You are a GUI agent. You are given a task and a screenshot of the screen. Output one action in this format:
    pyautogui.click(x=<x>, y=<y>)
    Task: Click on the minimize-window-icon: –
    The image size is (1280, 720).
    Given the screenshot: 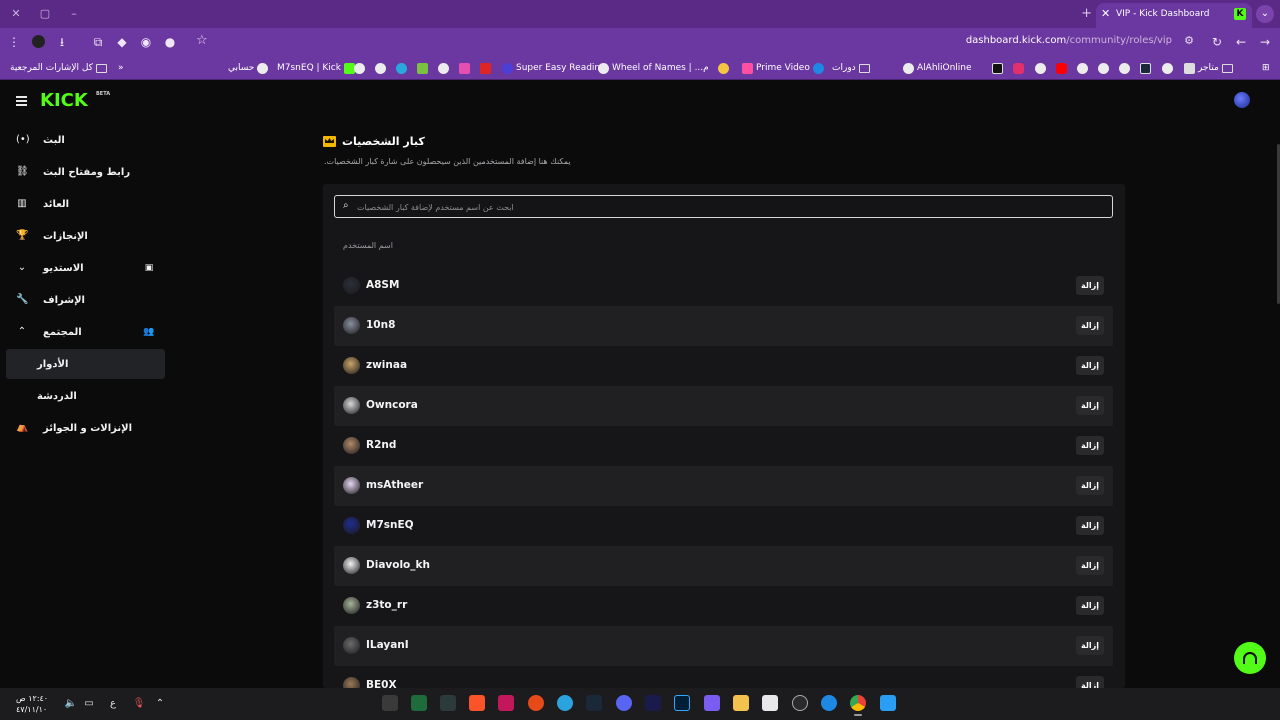 What is the action you would take?
    pyautogui.click(x=74, y=14)
    